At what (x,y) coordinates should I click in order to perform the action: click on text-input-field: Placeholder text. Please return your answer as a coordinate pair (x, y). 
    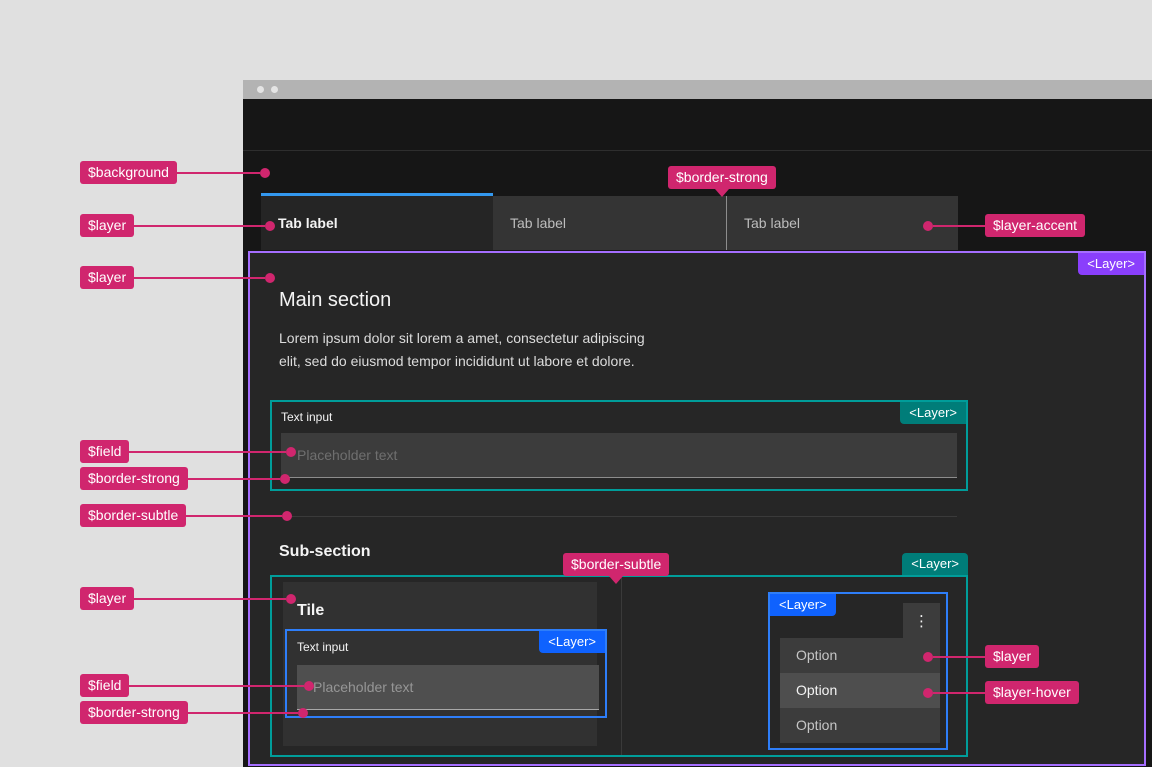
    Looking at the image, I should click on (619, 455).